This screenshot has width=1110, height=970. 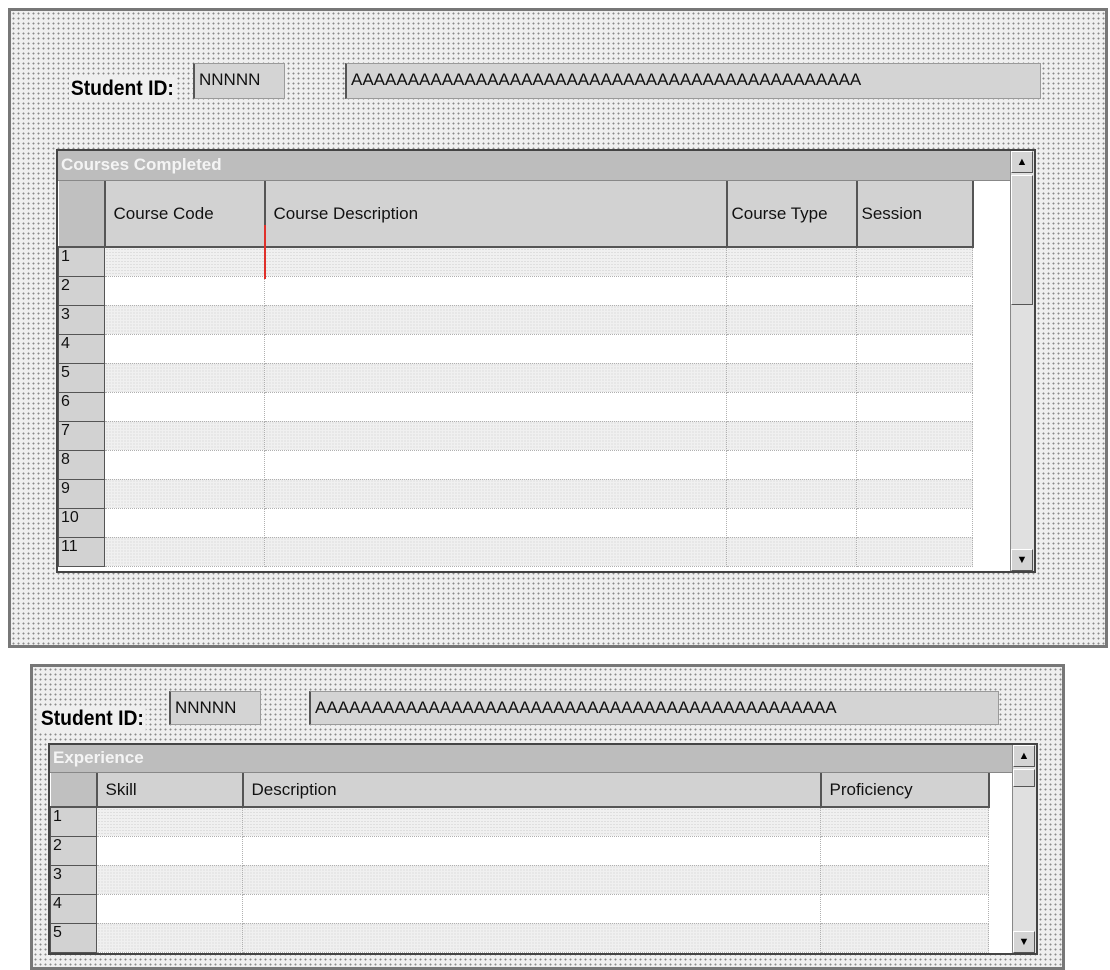 I want to click on table-row: 6, so click(x=515, y=406).